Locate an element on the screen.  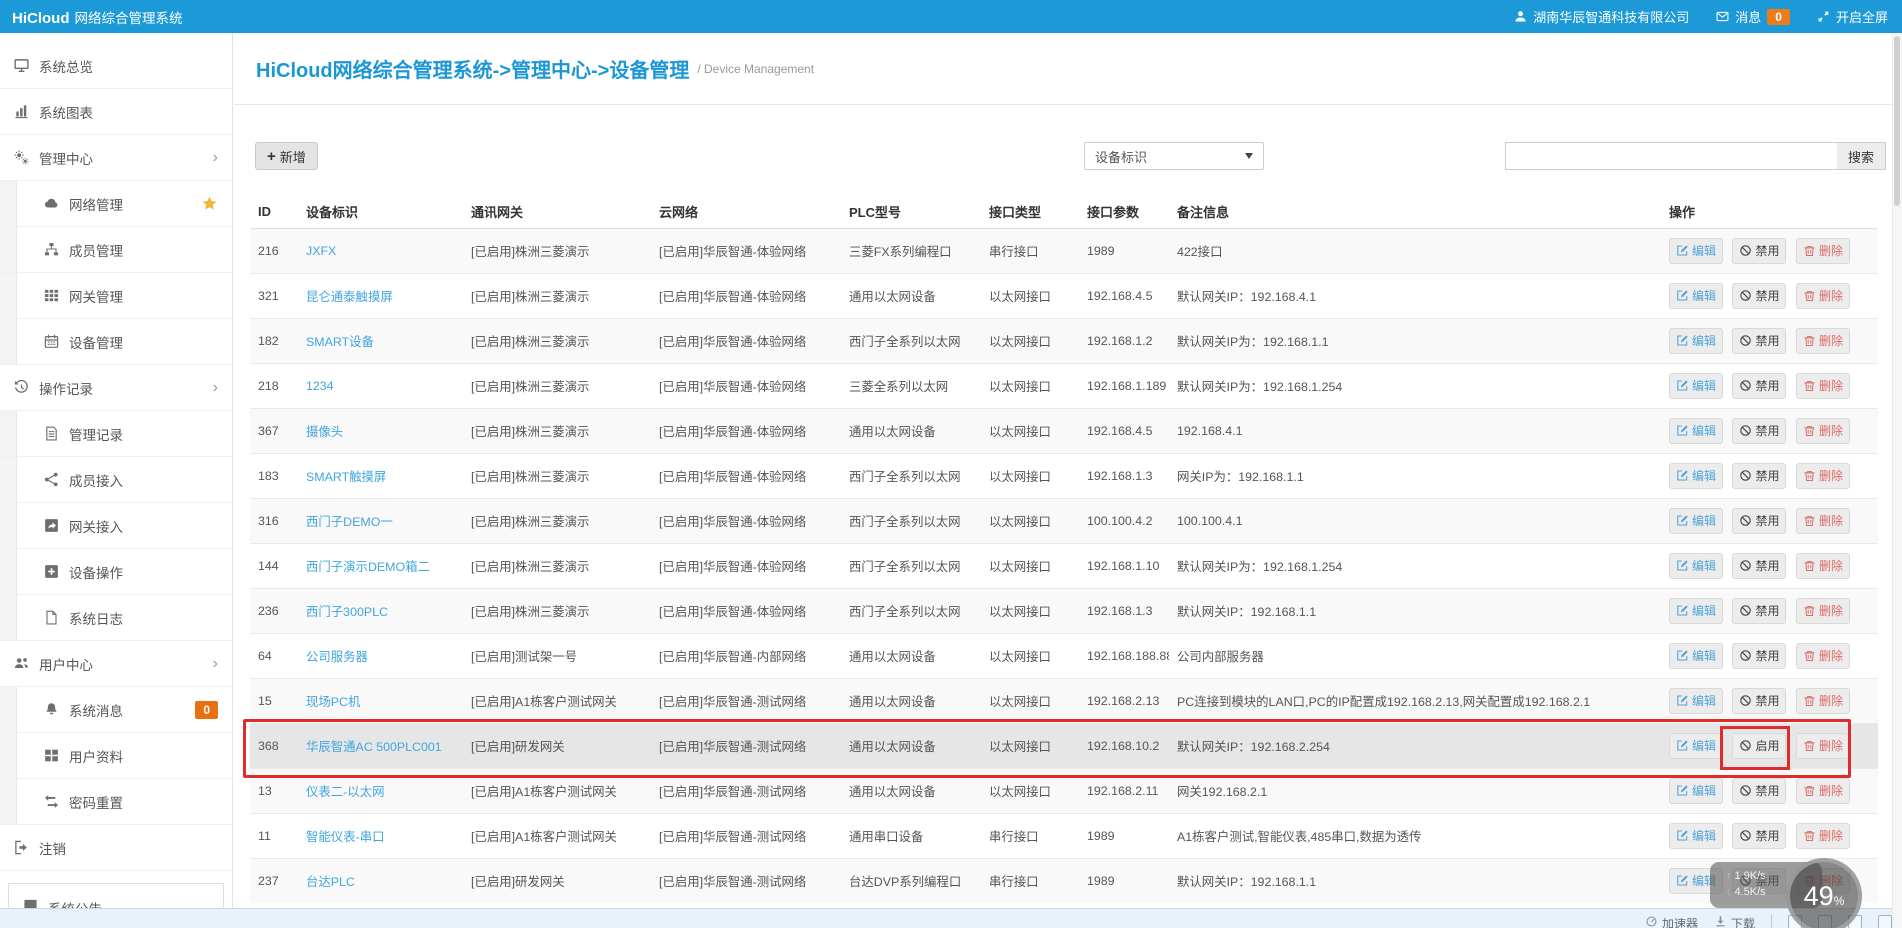
device-name-link: 现场PC机 is located at coordinates (333, 702).